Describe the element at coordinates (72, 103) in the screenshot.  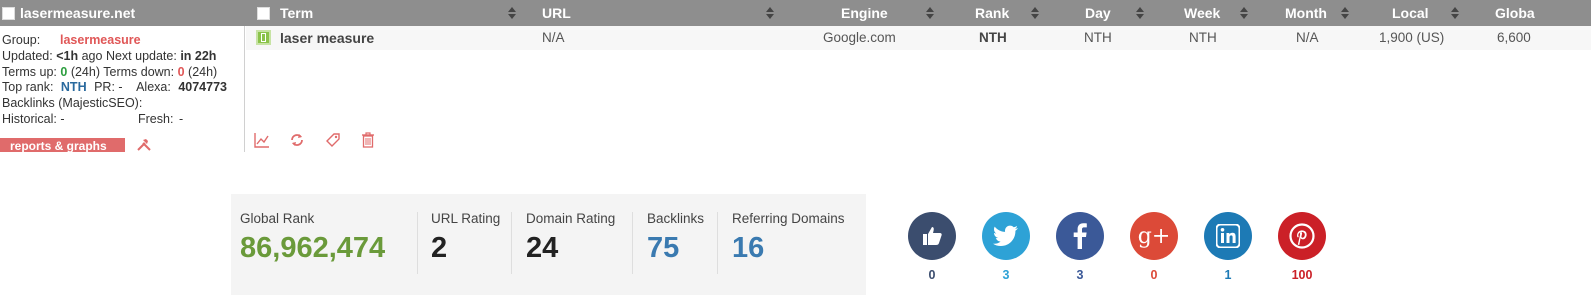
I see `backlinks-label: Backlinks (MajesticSEO):` at that location.